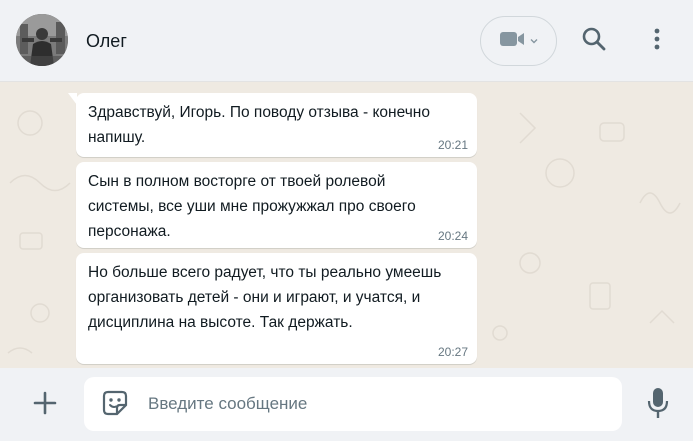  I want to click on search-icon, so click(594, 41).